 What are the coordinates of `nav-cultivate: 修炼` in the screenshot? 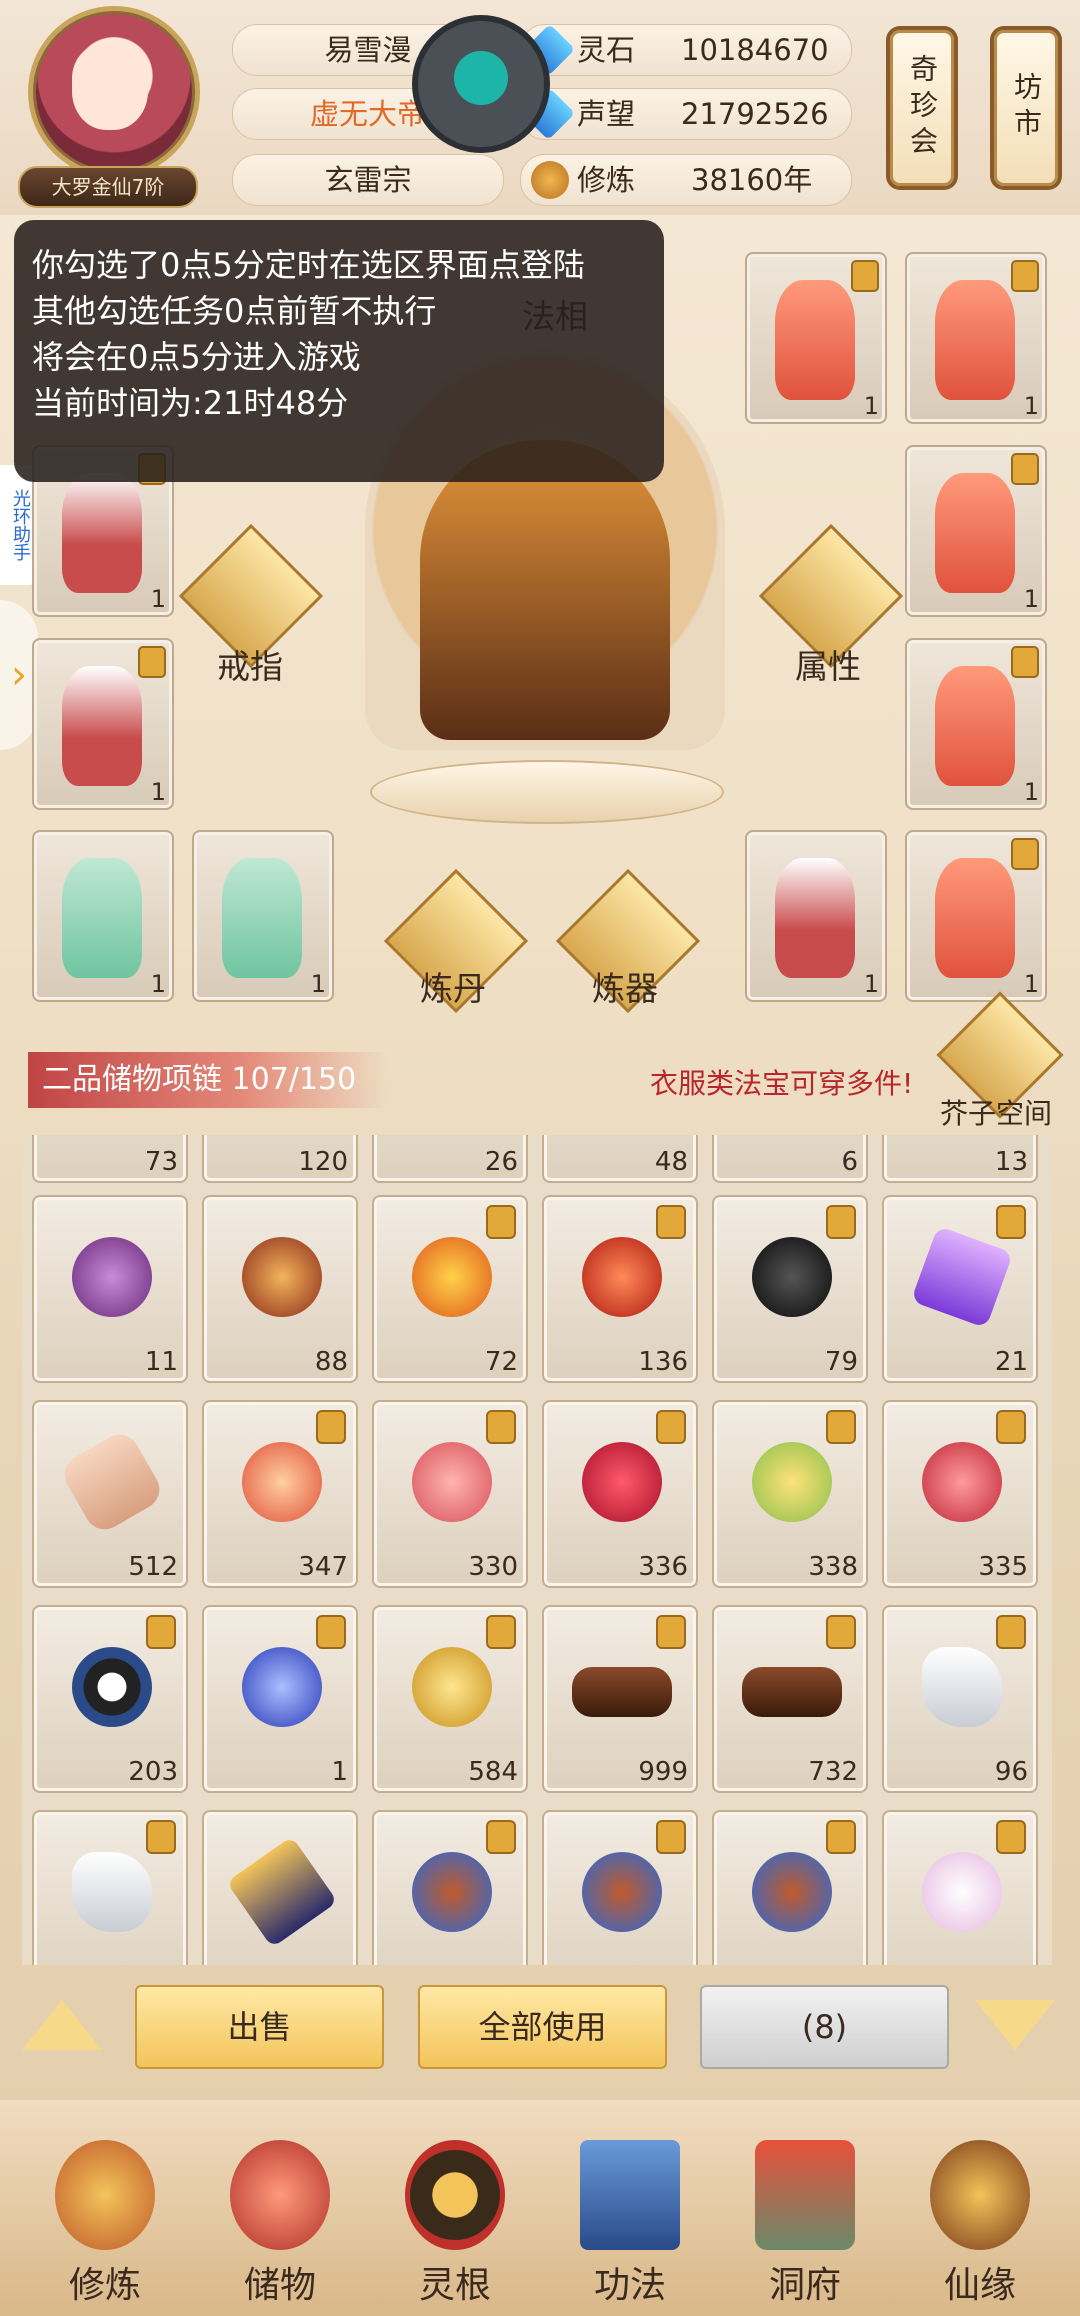 It's located at (105, 2215).